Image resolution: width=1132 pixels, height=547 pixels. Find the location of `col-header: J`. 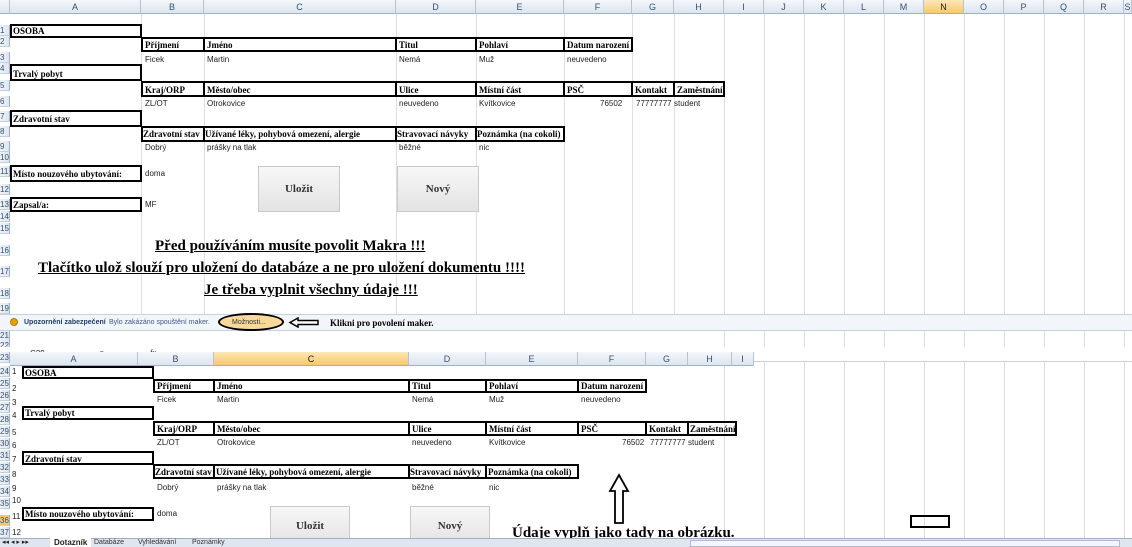

col-header: J is located at coordinates (784, 7).